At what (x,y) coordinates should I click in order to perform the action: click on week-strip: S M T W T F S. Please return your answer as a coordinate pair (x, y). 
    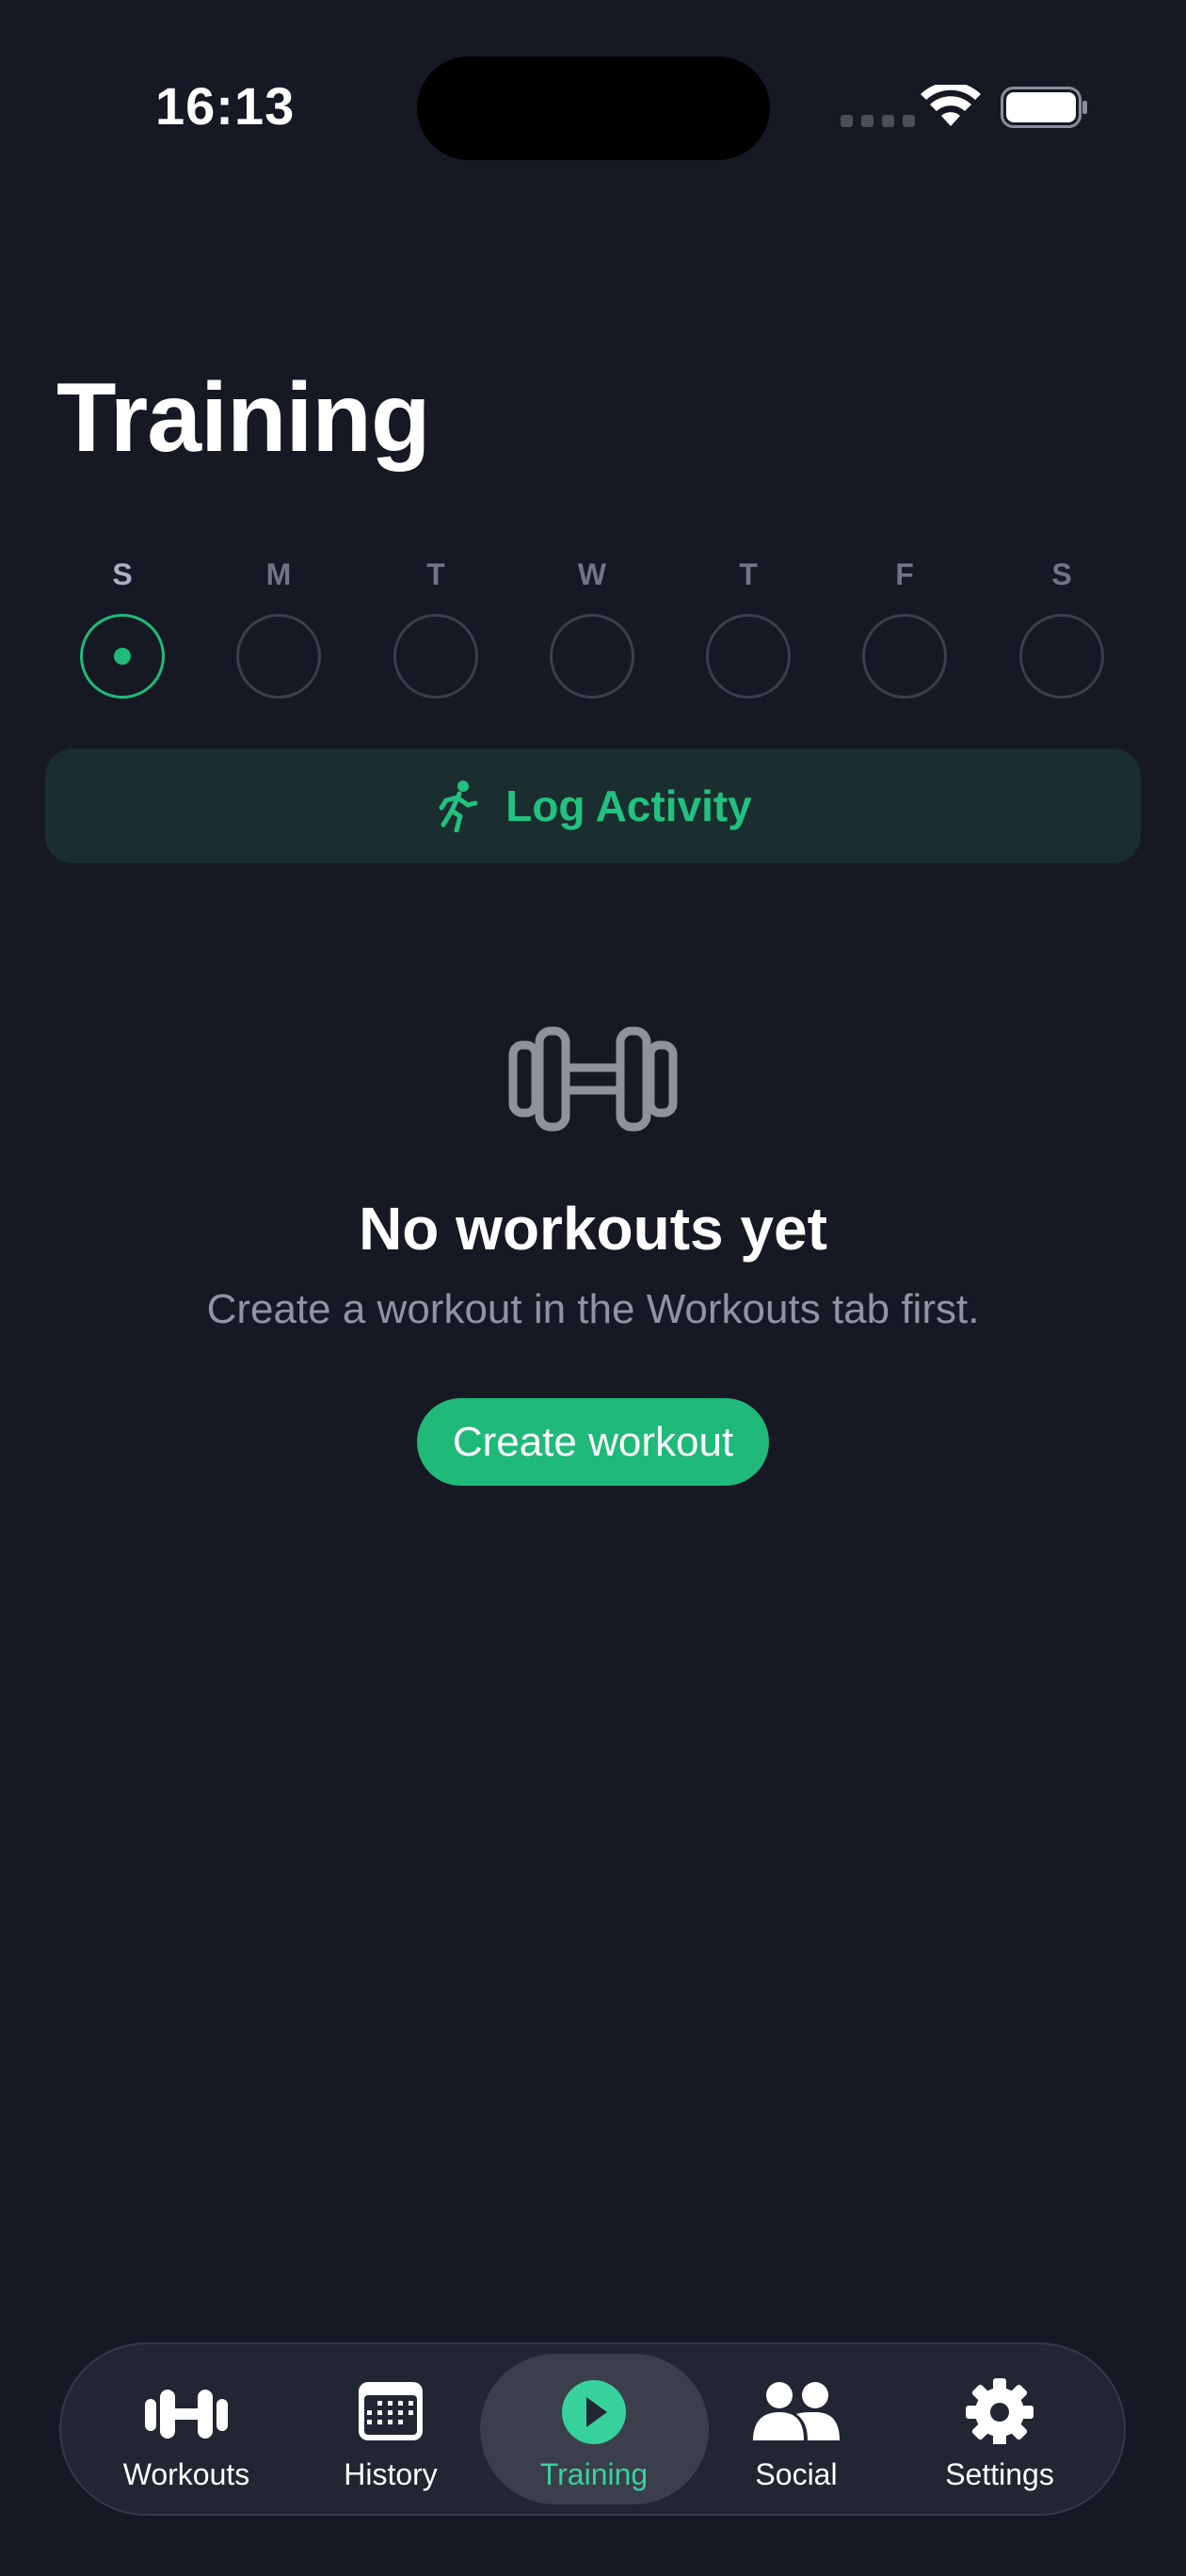
    Looking at the image, I should click on (593, 630).